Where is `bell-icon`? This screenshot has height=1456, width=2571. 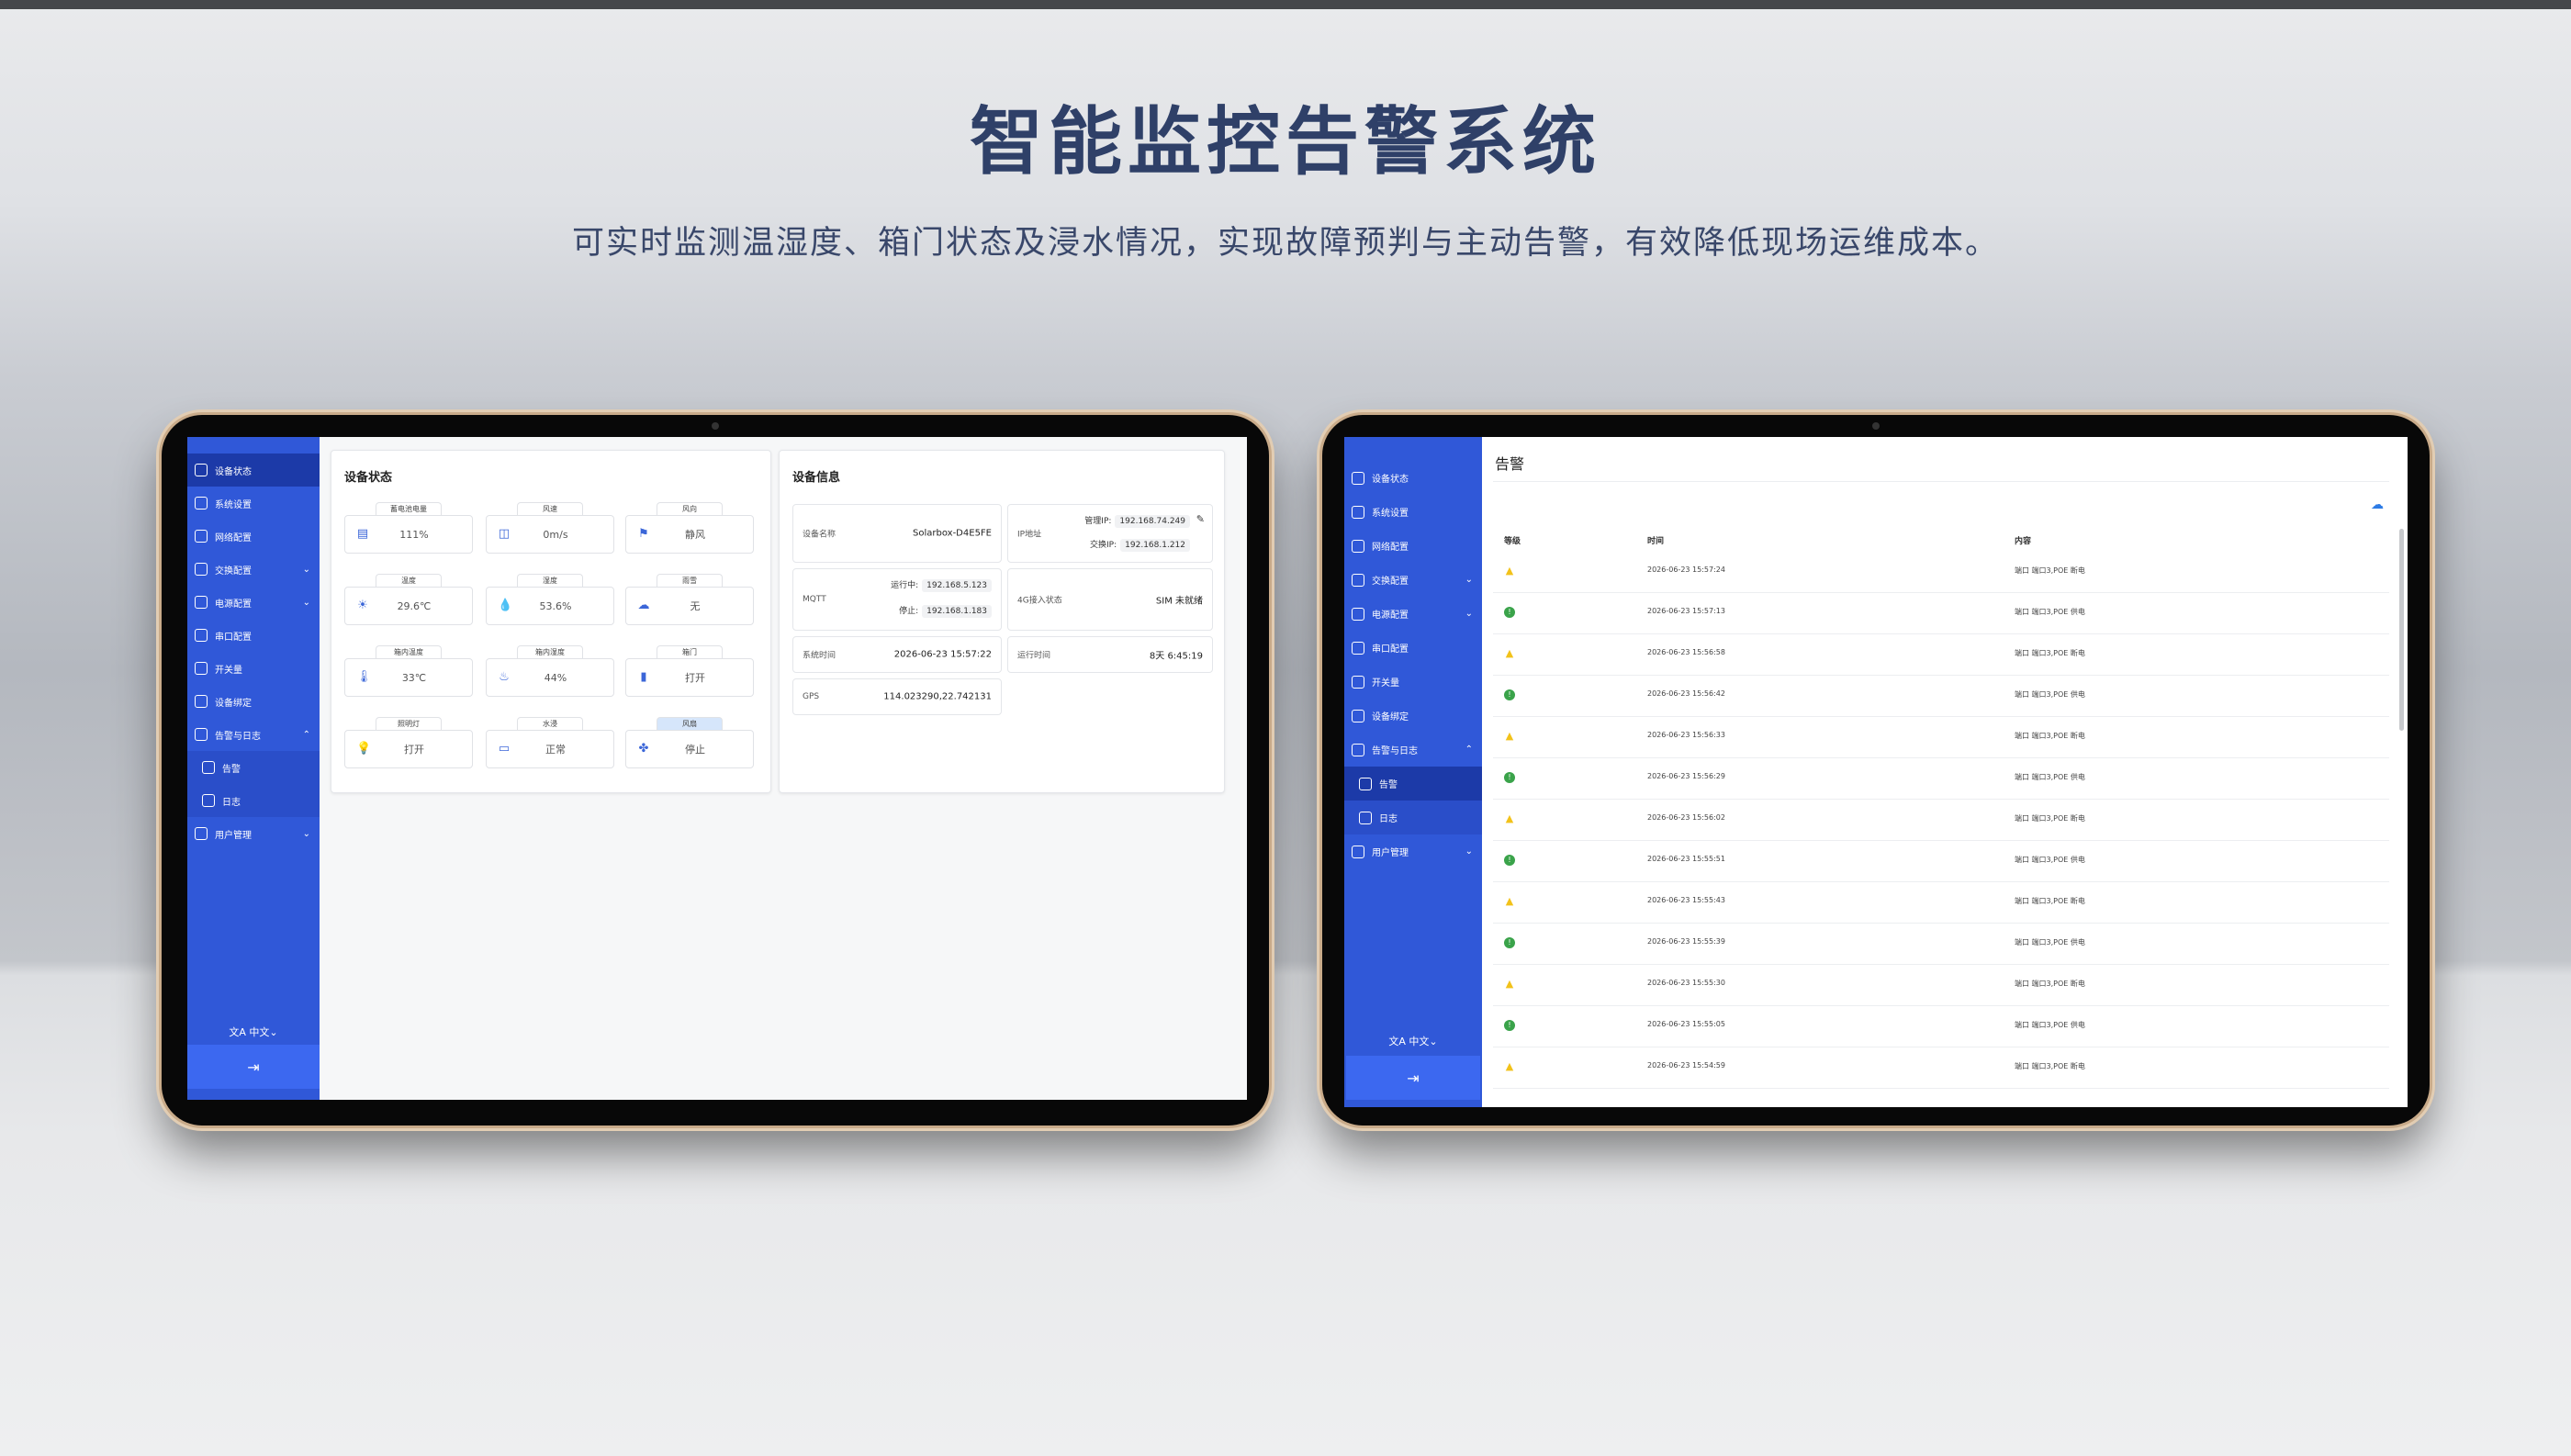
bell-icon is located at coordinates (202, 734).